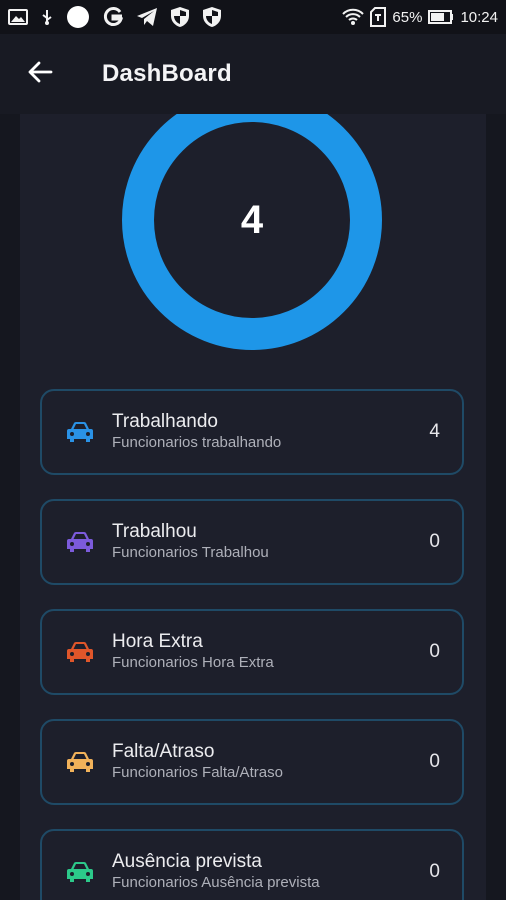 The width and height of the screenshot is (506, 900). I want to click on card-trabalhou: Trabalhou Funcionarios Trabalhou 0, so click(252, 542).